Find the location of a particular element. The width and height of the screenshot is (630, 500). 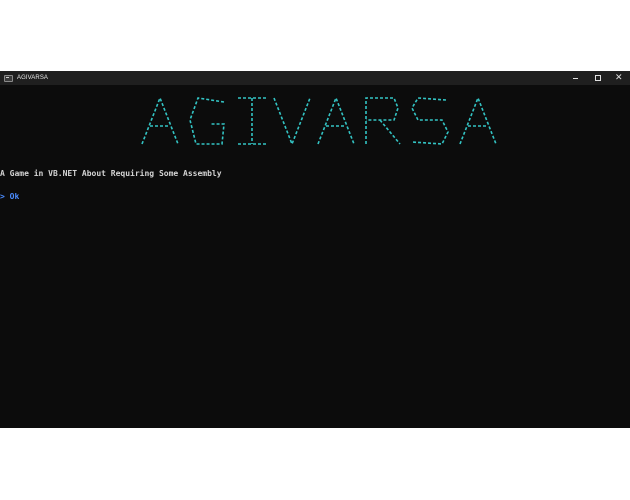

banner-letter-s is located at coordinates (430, 121).